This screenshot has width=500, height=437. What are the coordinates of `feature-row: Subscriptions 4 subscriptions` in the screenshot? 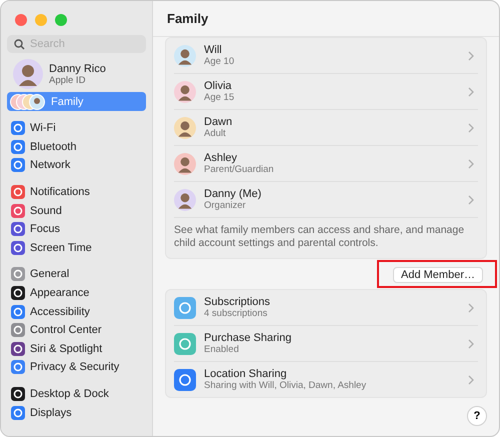 It's located at (326, 308).